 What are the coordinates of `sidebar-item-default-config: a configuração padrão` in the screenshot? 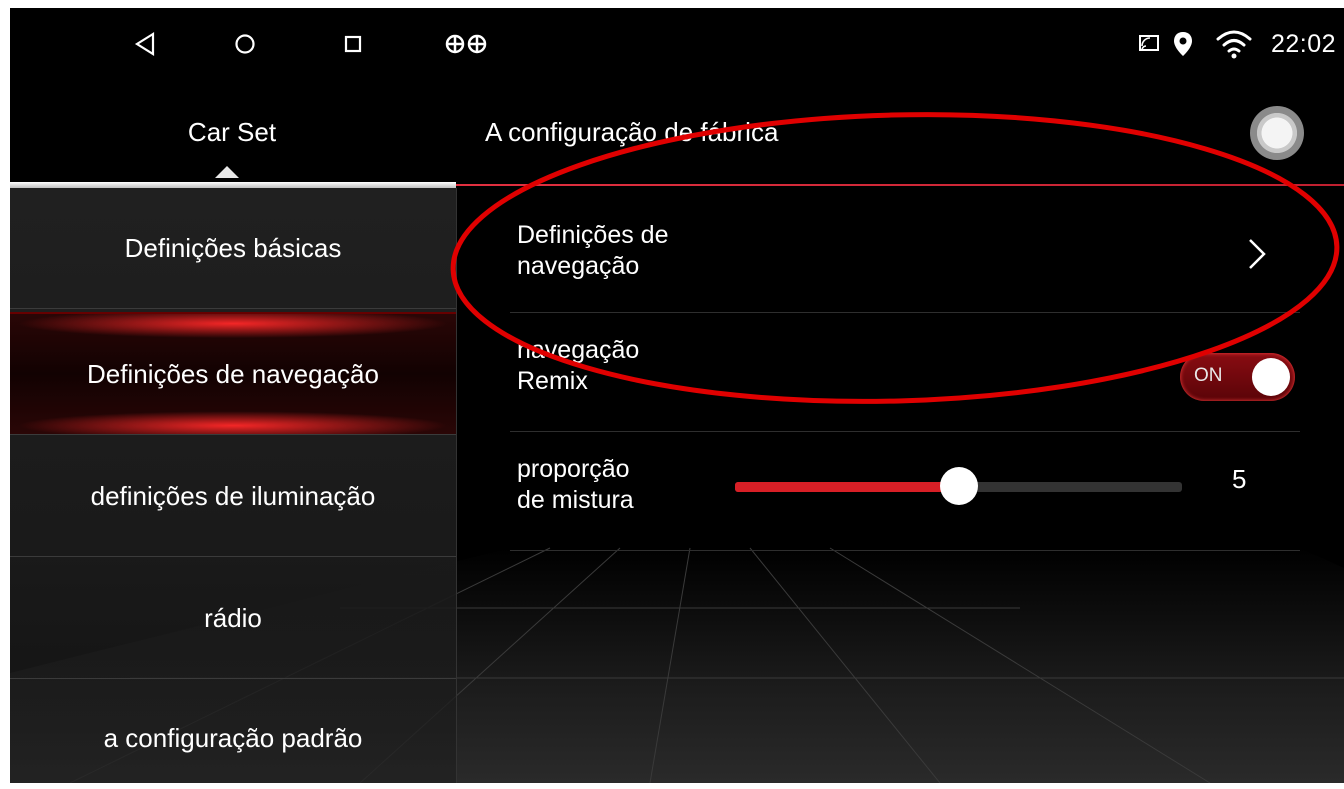 It's located at (233, 730).